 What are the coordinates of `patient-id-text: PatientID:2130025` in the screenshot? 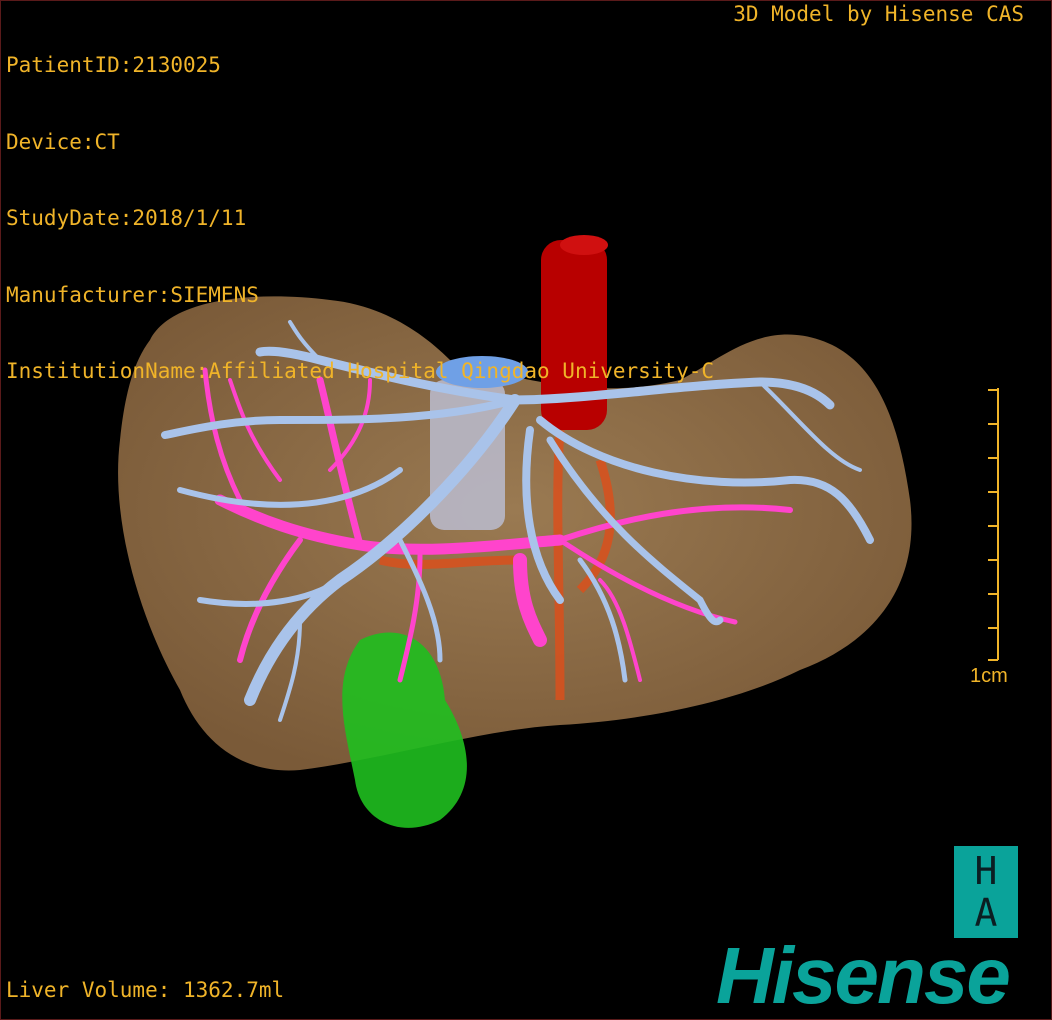 It's located at (113, 65).